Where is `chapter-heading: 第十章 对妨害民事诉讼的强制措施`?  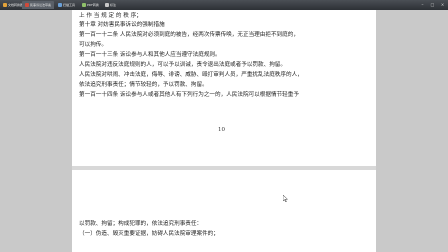
chapter-heading: 第十章 对妨害民事诉讼的强制措施 is located at coordinates (122, 25).